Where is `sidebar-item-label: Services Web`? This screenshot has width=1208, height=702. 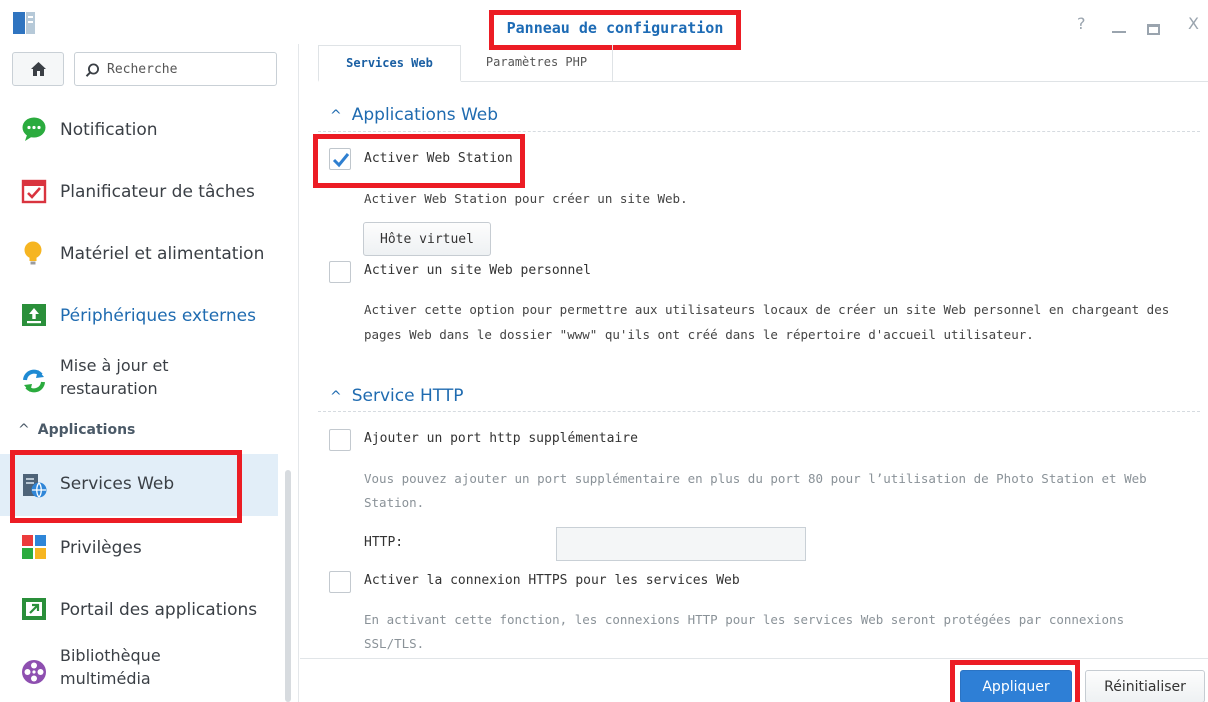
sidebar-item-label: Services Web is located at coordinates (117, 484).